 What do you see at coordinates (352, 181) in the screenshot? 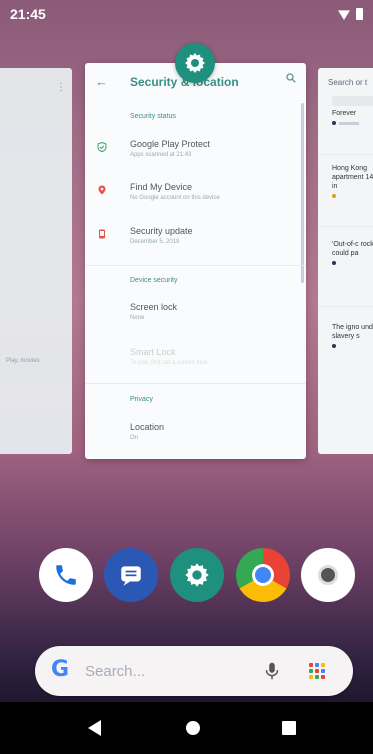
I see `news-item: Hong Kong apartment 14-year in` at bounding box center [352, 181].